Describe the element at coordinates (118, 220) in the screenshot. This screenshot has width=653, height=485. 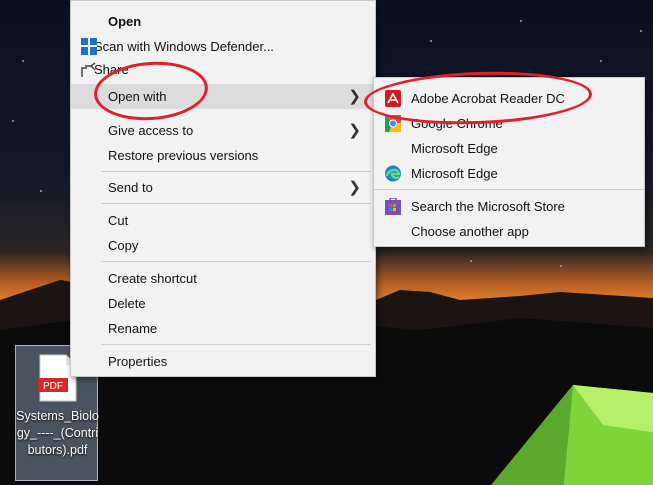
I see `menu-item-cut-label: Cut` at that location.